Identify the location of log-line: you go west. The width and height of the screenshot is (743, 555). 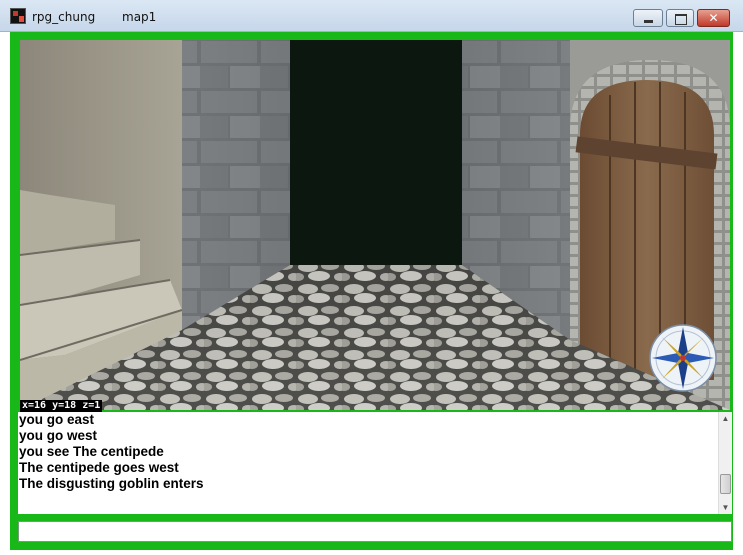
(58, 435).